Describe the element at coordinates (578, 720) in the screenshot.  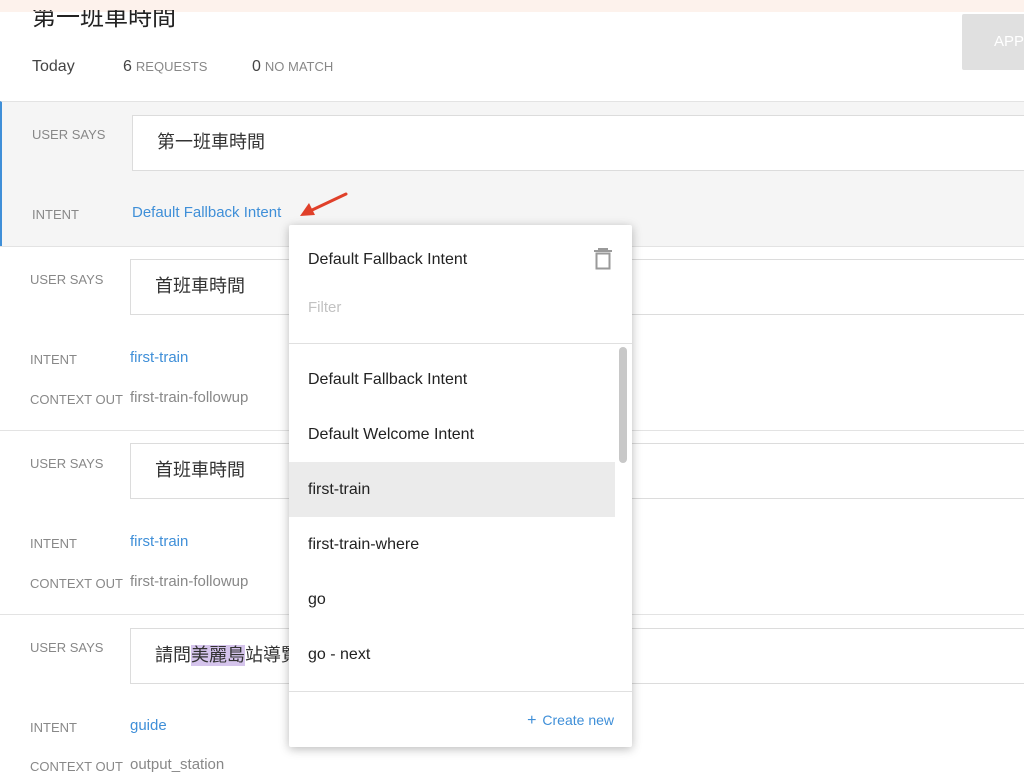
I see `create-new-label: Create new` at that location.